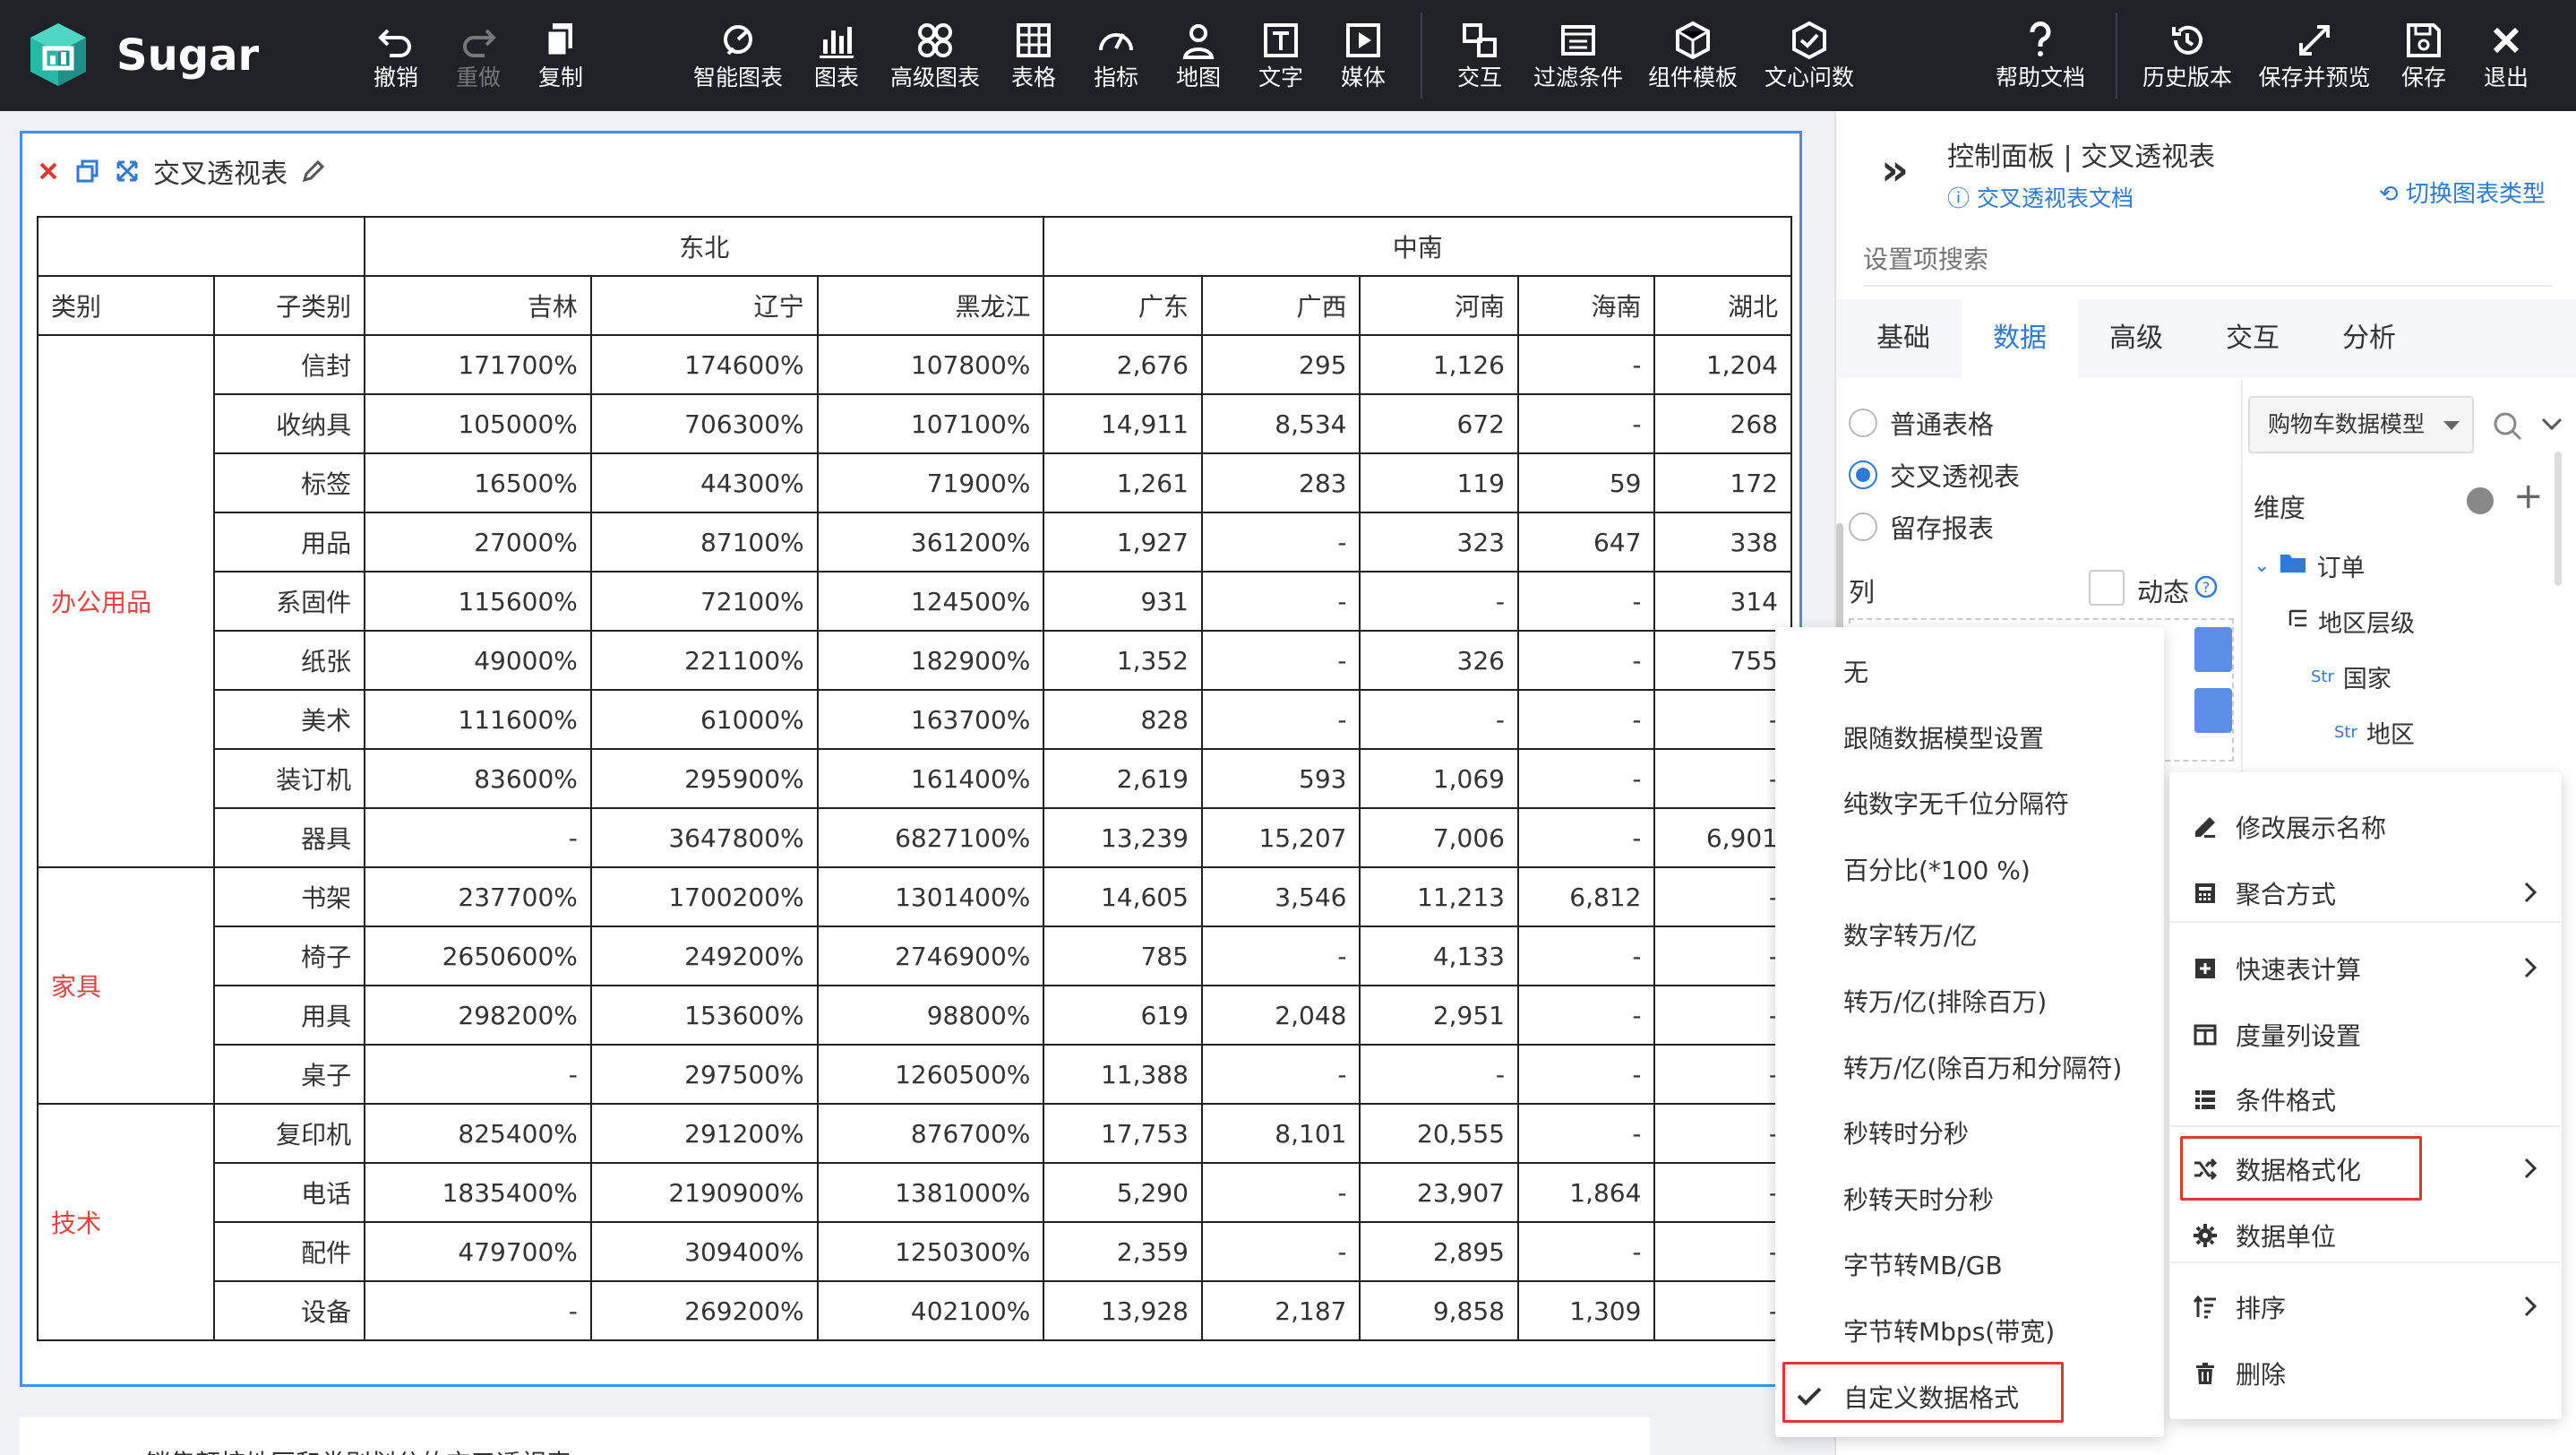  Describe the element at coordinates (1439, 1251) in the screenshot. I see `value-cell: 2,895` at that location.